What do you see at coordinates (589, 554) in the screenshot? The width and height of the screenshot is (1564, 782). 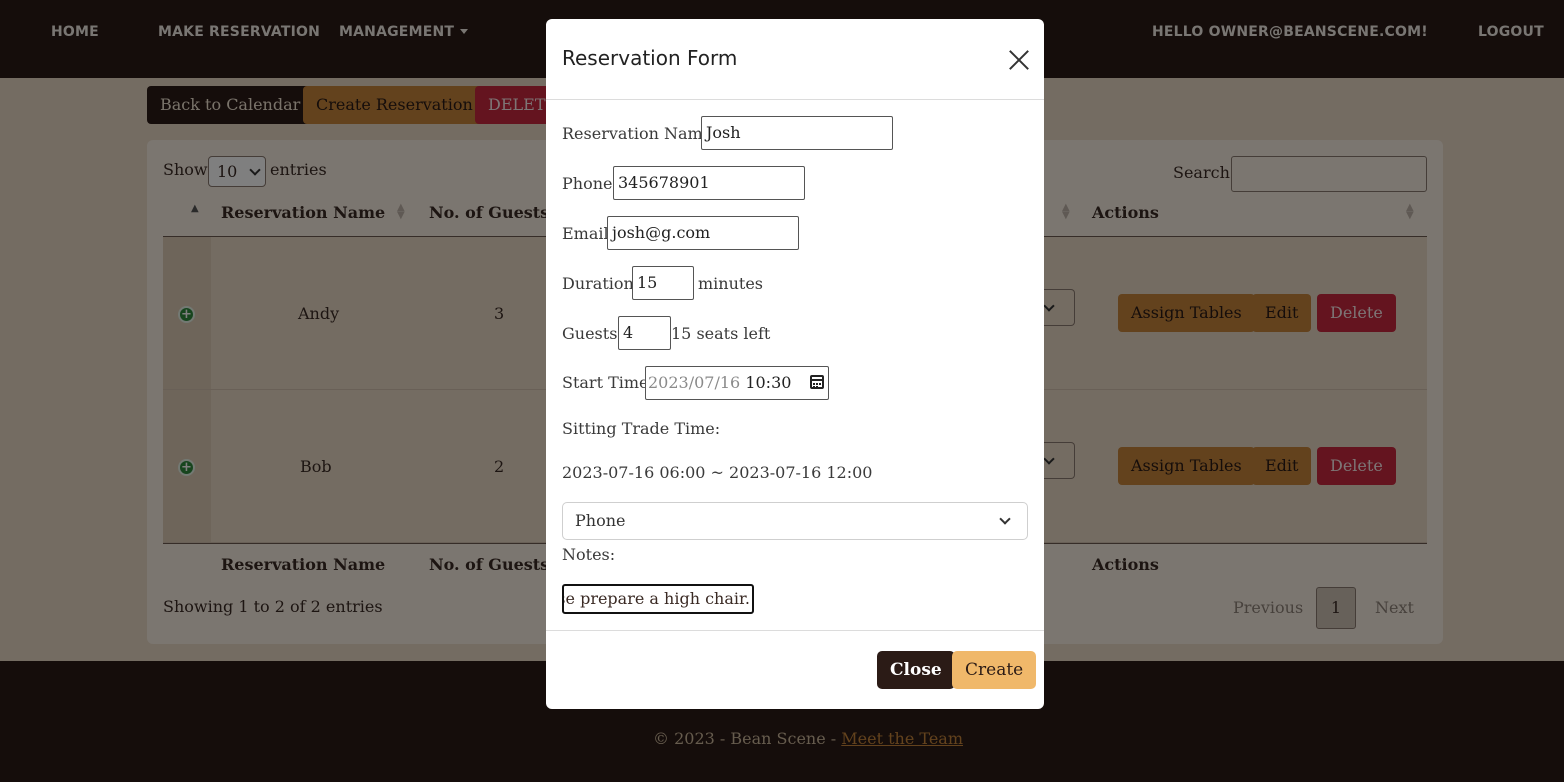 I see `notes-label: Notes:` at bounding box center [589, 554].